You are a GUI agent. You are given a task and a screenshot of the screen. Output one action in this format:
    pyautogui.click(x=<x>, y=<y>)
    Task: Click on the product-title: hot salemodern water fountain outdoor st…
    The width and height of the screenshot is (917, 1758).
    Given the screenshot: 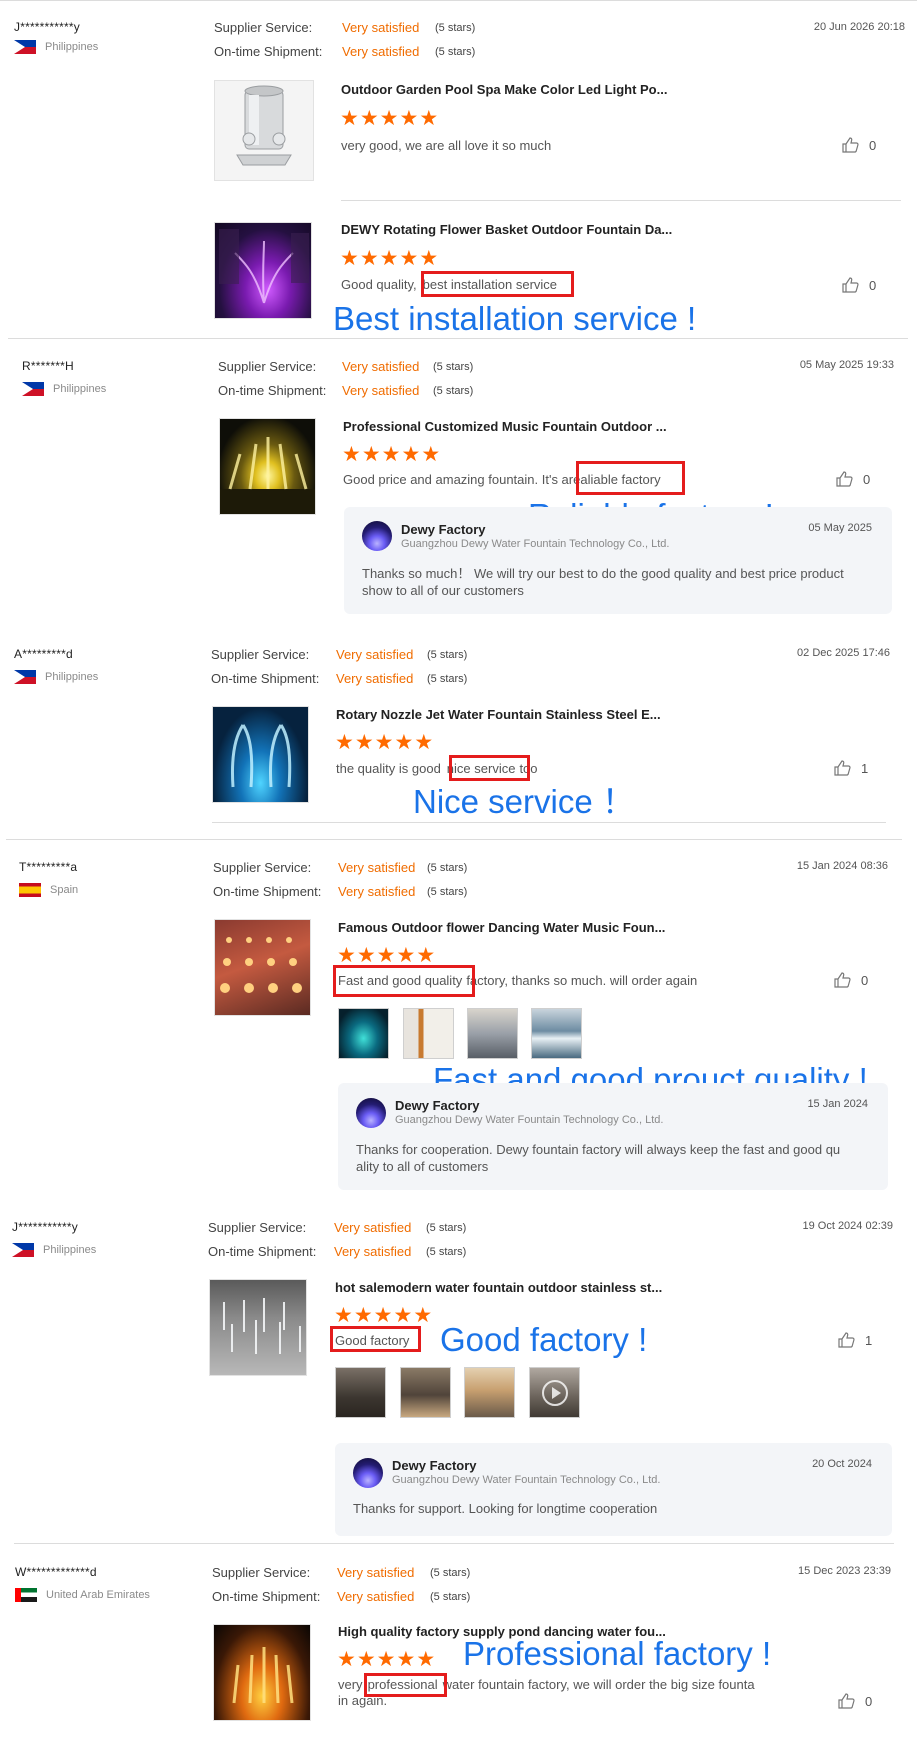 What is the action you would take?
    pyautogui.click(x=498, y=1287)
    